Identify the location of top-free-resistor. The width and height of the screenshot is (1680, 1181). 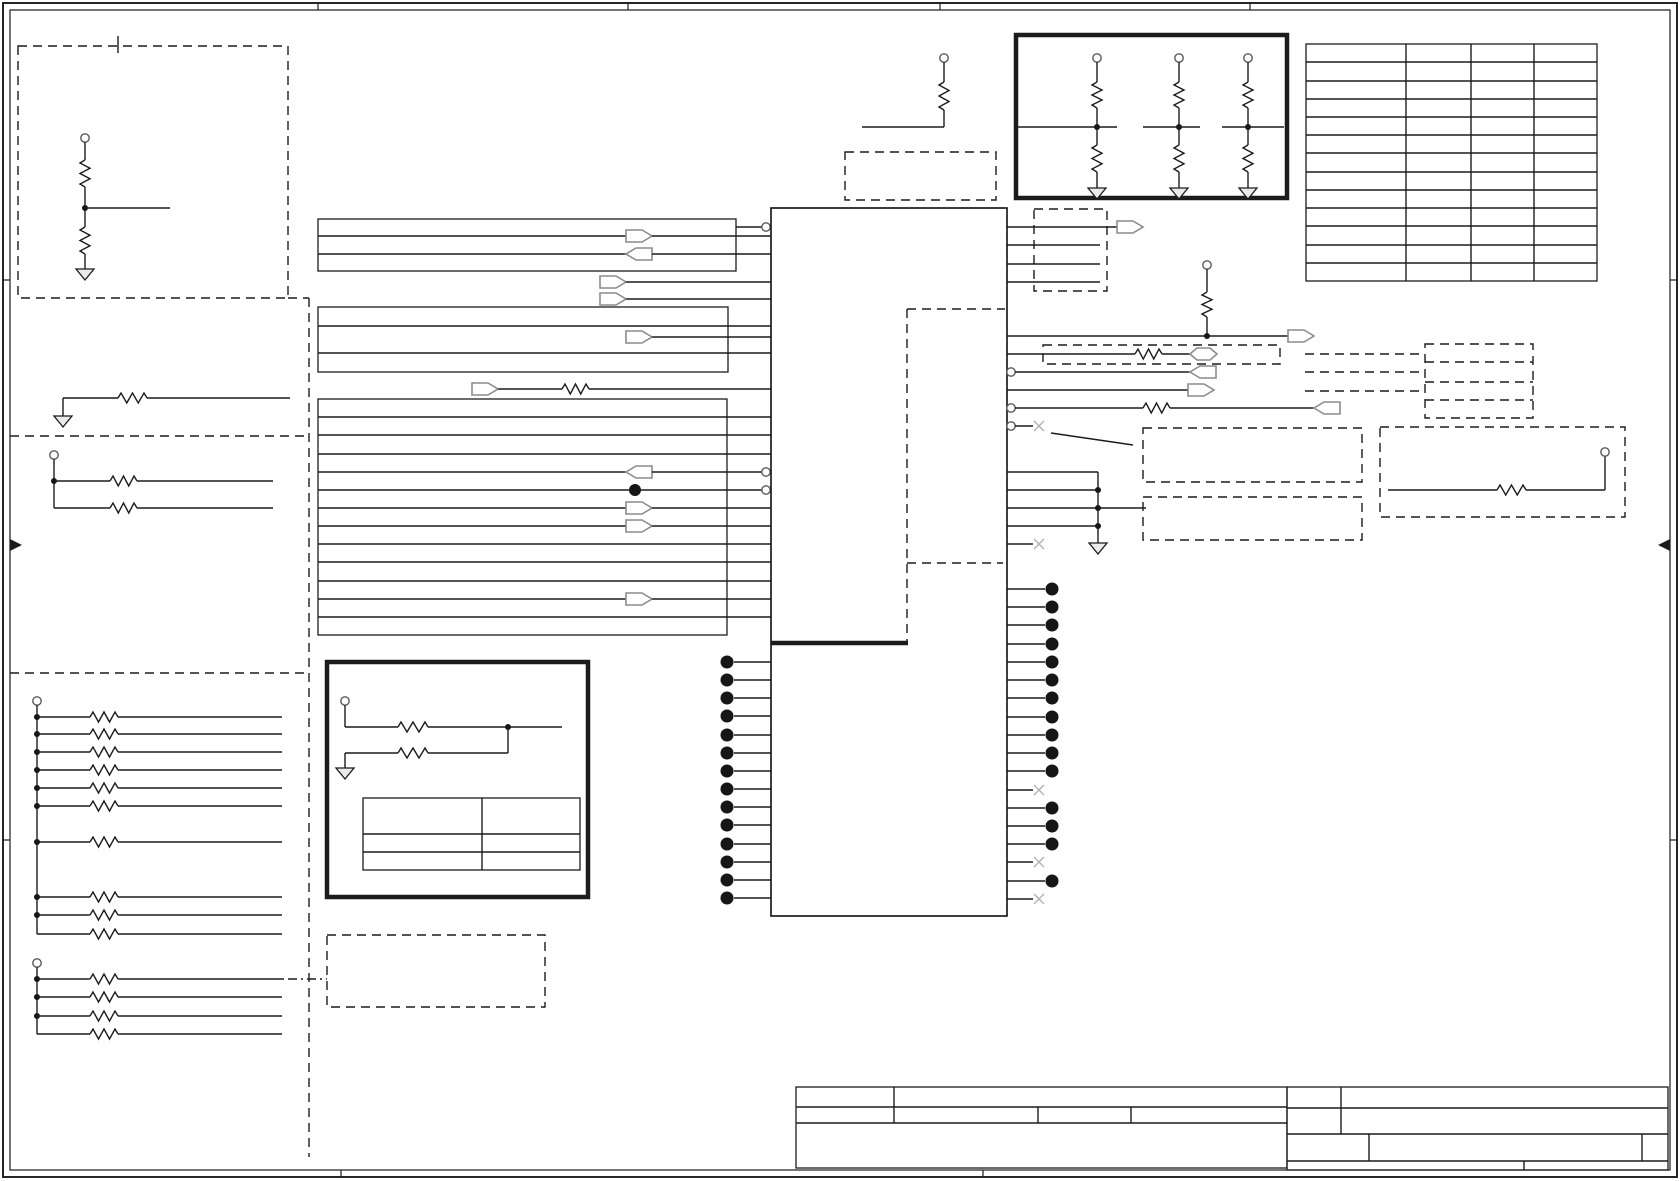
(906, 90).